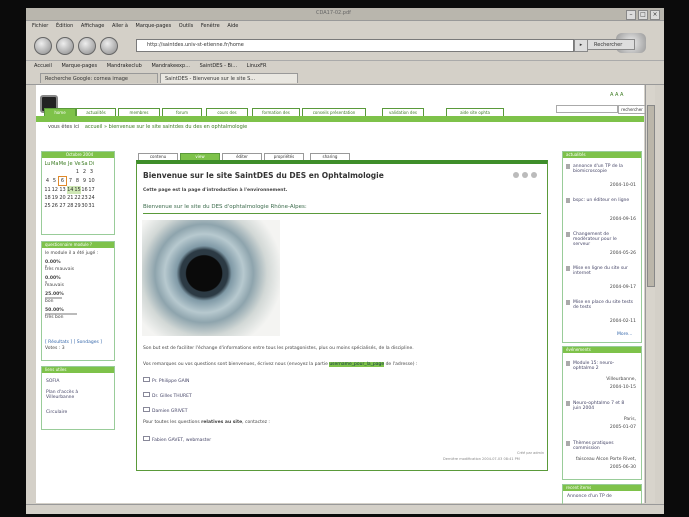 This screenshot has width=689, height=517. Describe the element at coordinates (99, 78) in the screenshot. I see `tab-google: Recherche Google: cornea image` at that location.